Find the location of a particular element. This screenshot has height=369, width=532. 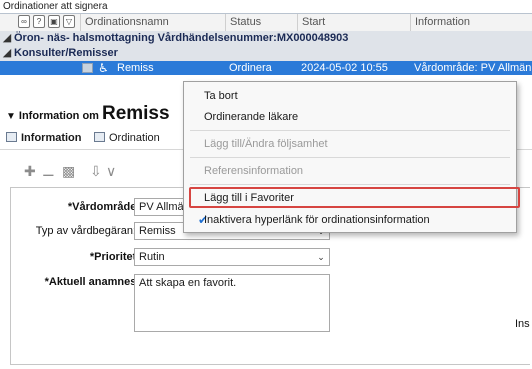

cell-status: Ordinera is located at coordinates (250, 68).